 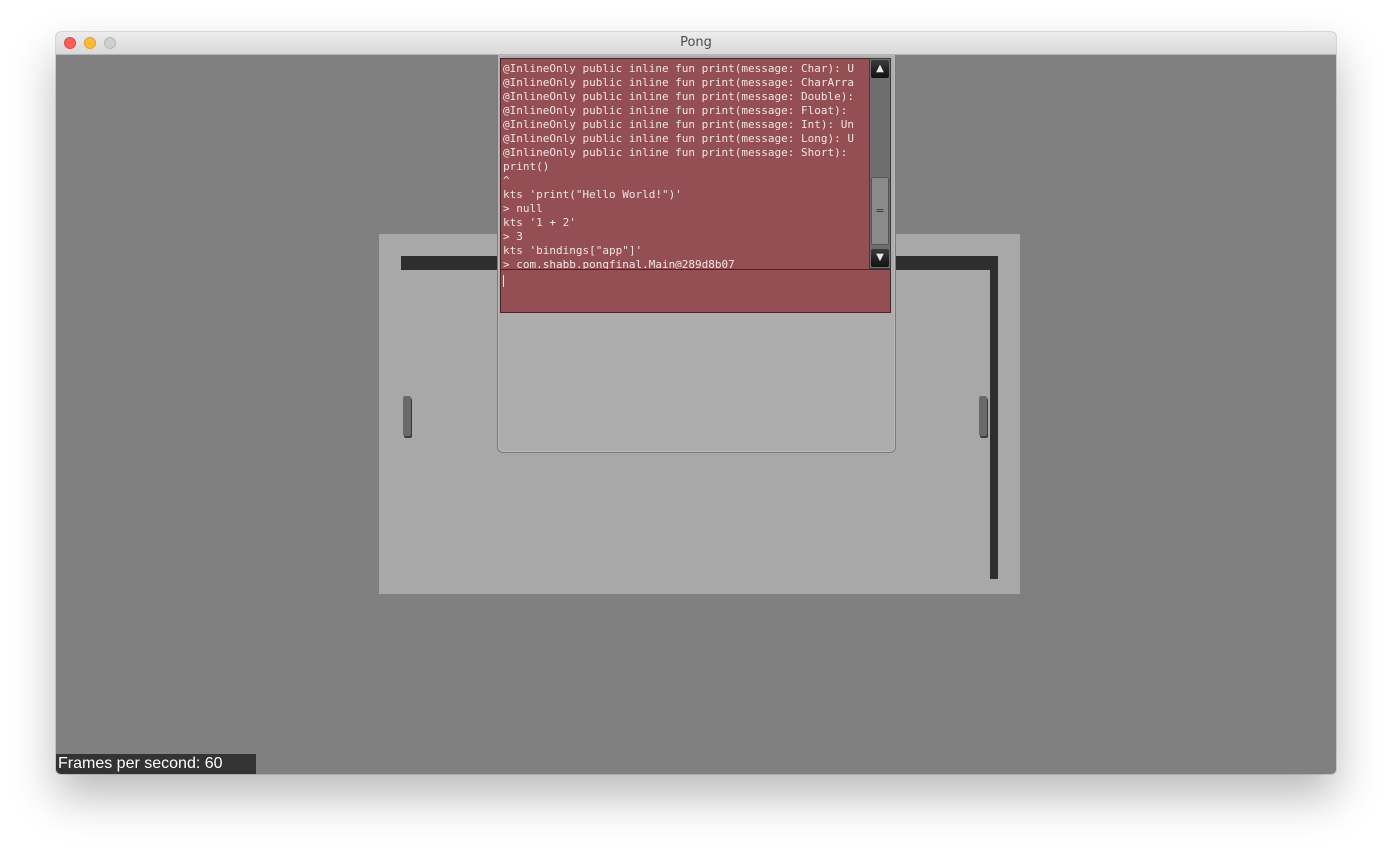 What do you see at coordinates (983, 416) in the screenshot?
I see `right-paddle` at bounding box center [983, 416].